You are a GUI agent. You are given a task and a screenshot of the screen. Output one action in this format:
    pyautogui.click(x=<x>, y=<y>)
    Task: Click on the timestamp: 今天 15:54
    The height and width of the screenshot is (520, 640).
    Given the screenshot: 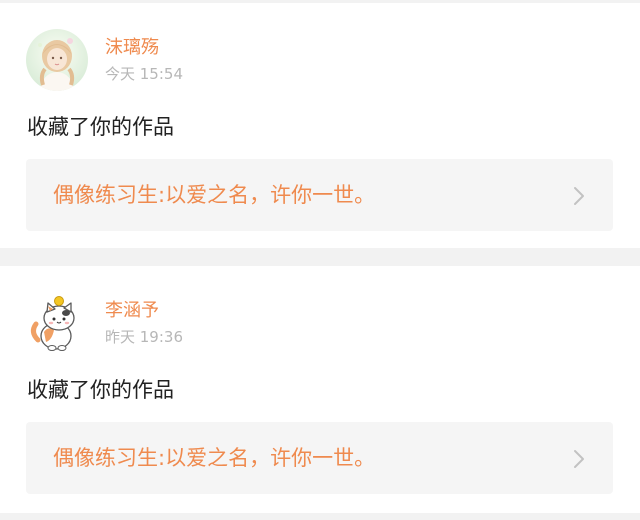 What is the action you would take?
    pyautogui.click(x=144, y=74)
    